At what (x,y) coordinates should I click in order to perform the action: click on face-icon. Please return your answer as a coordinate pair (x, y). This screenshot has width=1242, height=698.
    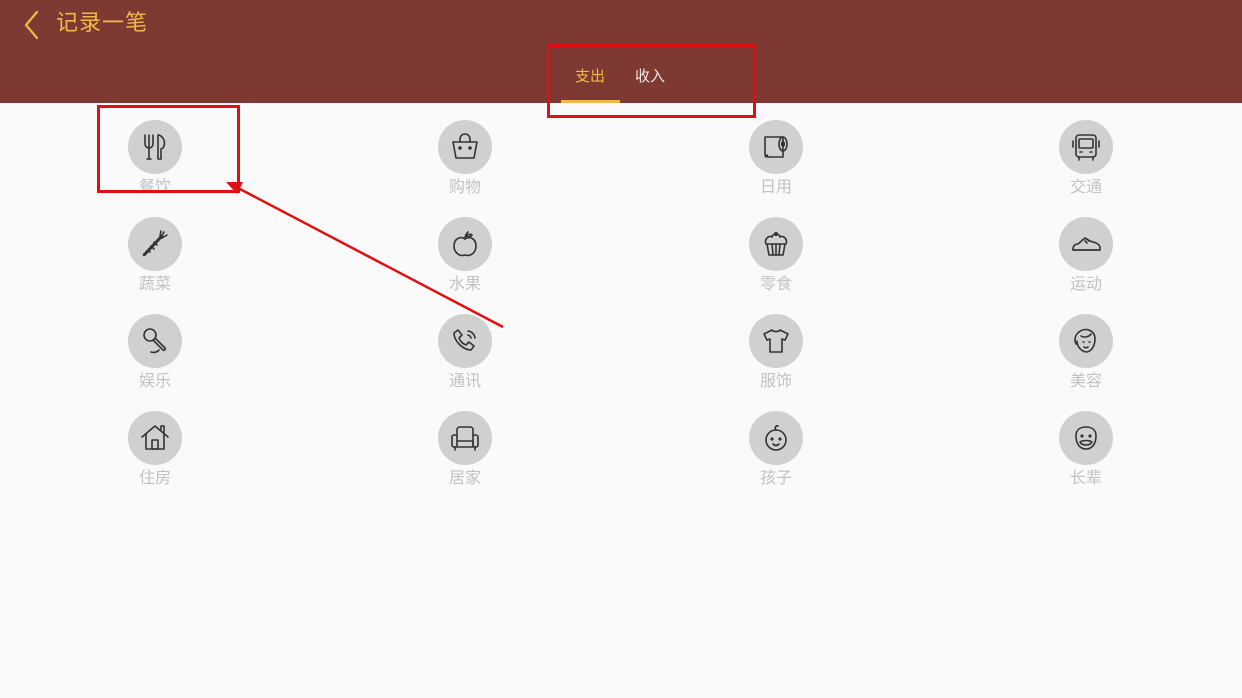
    Looking at the image, I should click on (1085, 340).